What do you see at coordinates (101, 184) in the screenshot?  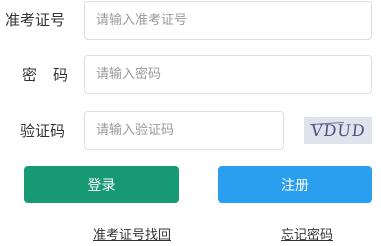 I see `login-button: 登录` at bounding box center [101, 184].